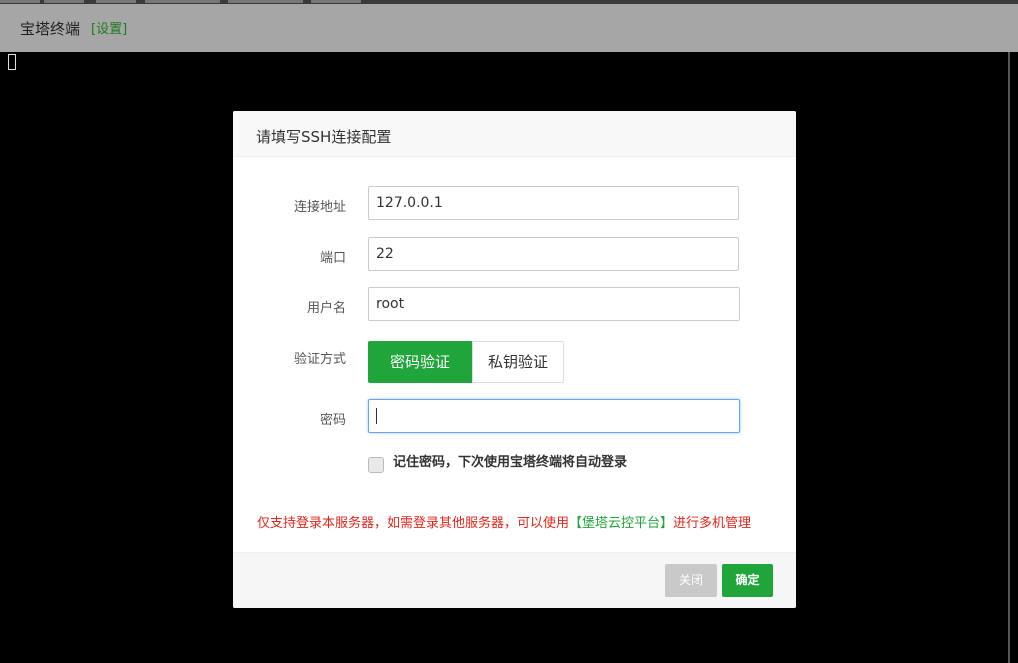 The height and width of the screenshot is (663, 1018). I want to click on dialog-header: 请填写SSH连接配置, so click(514, 134).